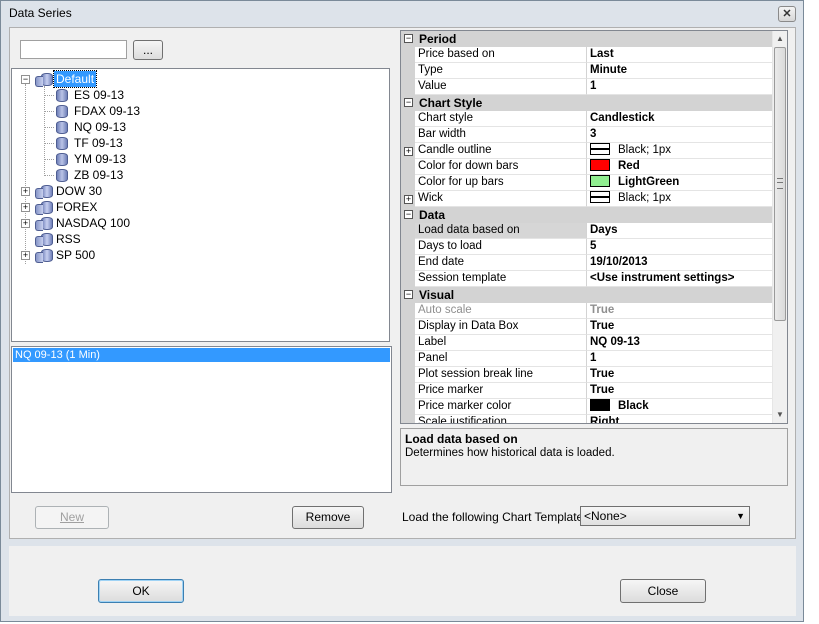  What do you see at coordinates (586, 167) in the screenshot?
I see `property-color-down-bars: Color for down bars Red` at bounding box center [586, 167].